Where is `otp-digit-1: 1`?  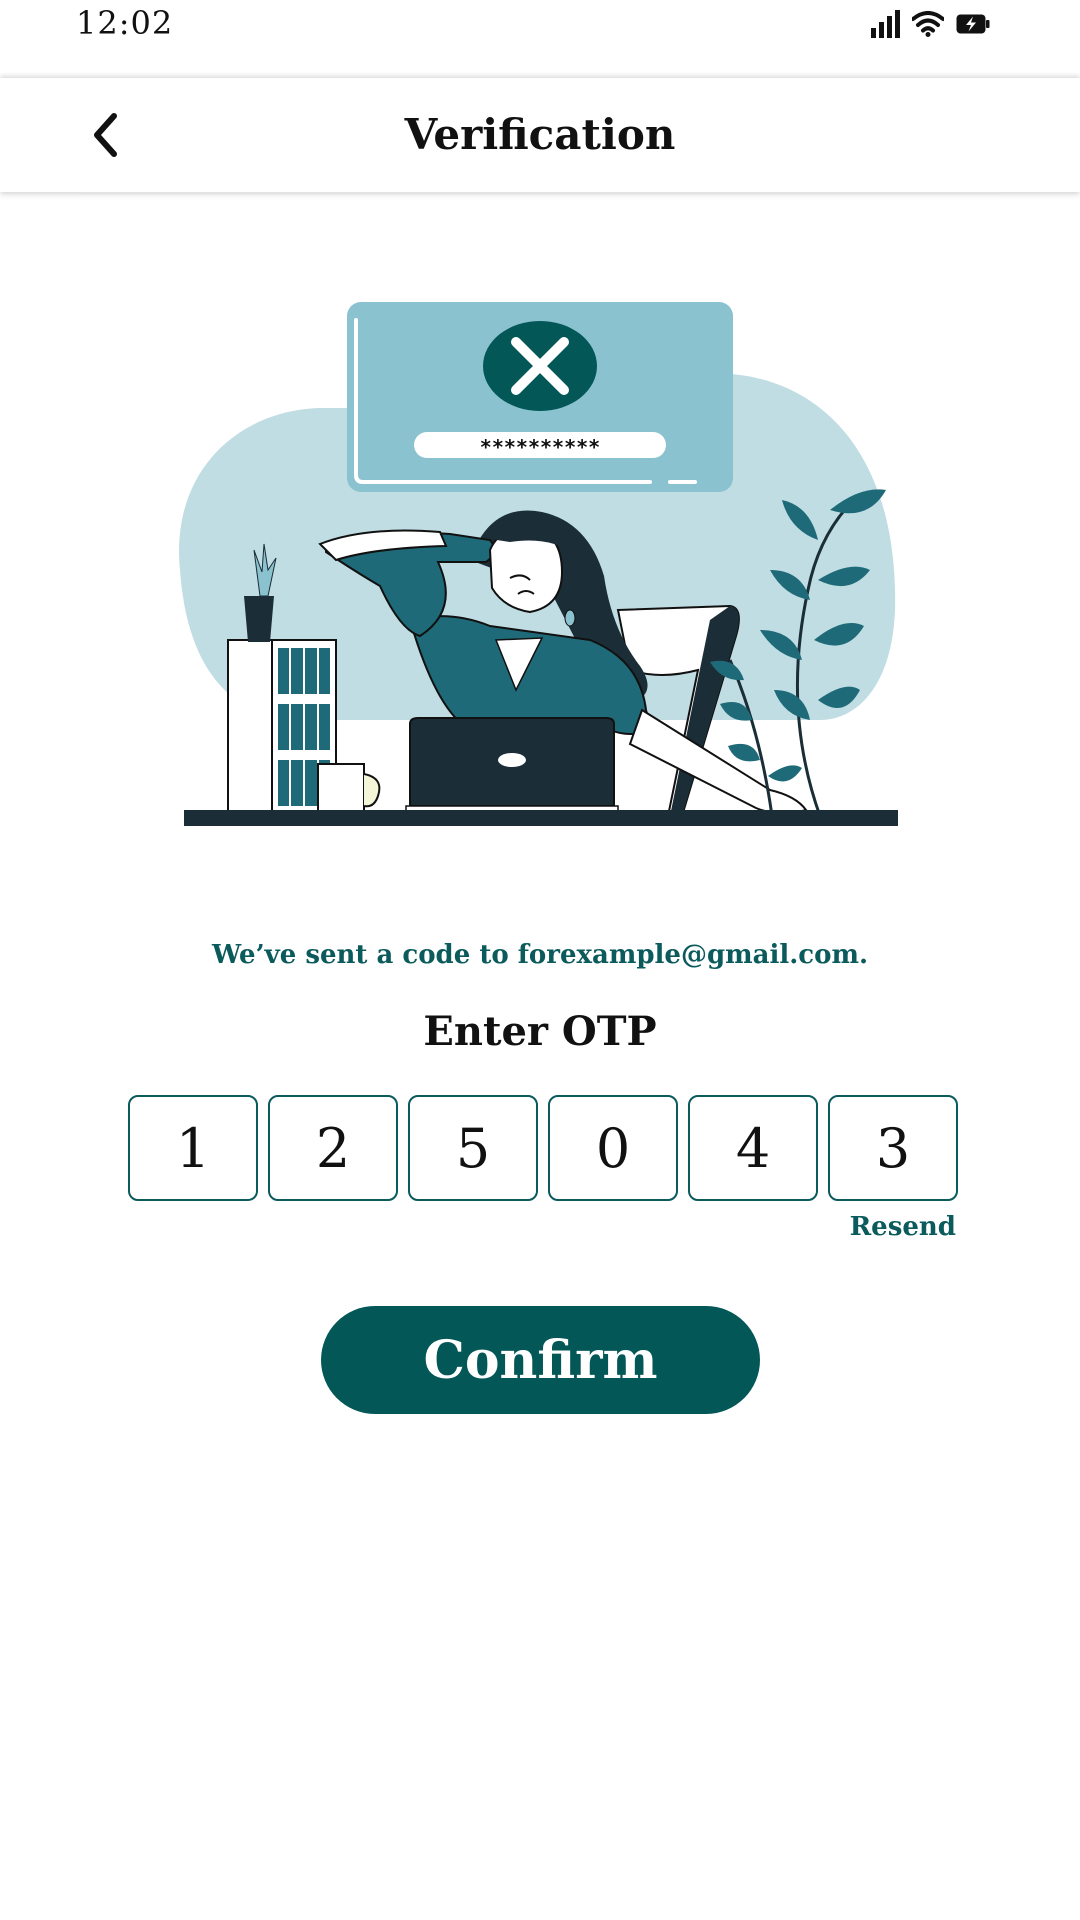 otp-digit-1: 1 is located at coordinates (193, 1148).